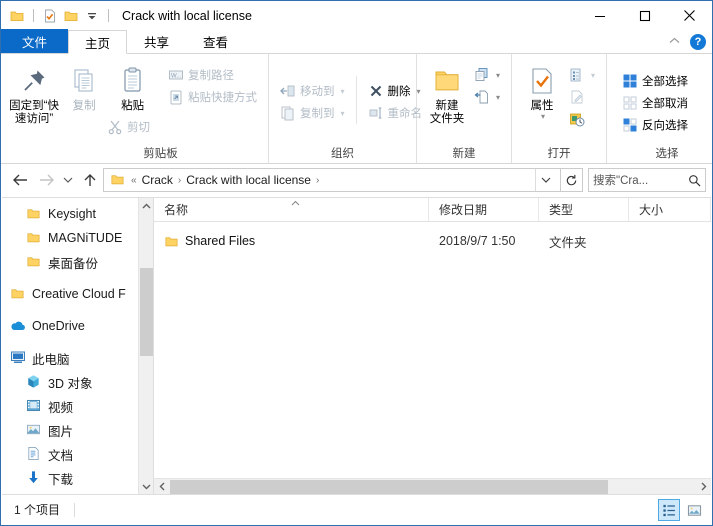 Image resolution: width=713 pixels, height=526 pixels. Describe the element at coordinates (77, 430) in the screenshot. I see `sidebar-item-pictures: 图片` at that location.